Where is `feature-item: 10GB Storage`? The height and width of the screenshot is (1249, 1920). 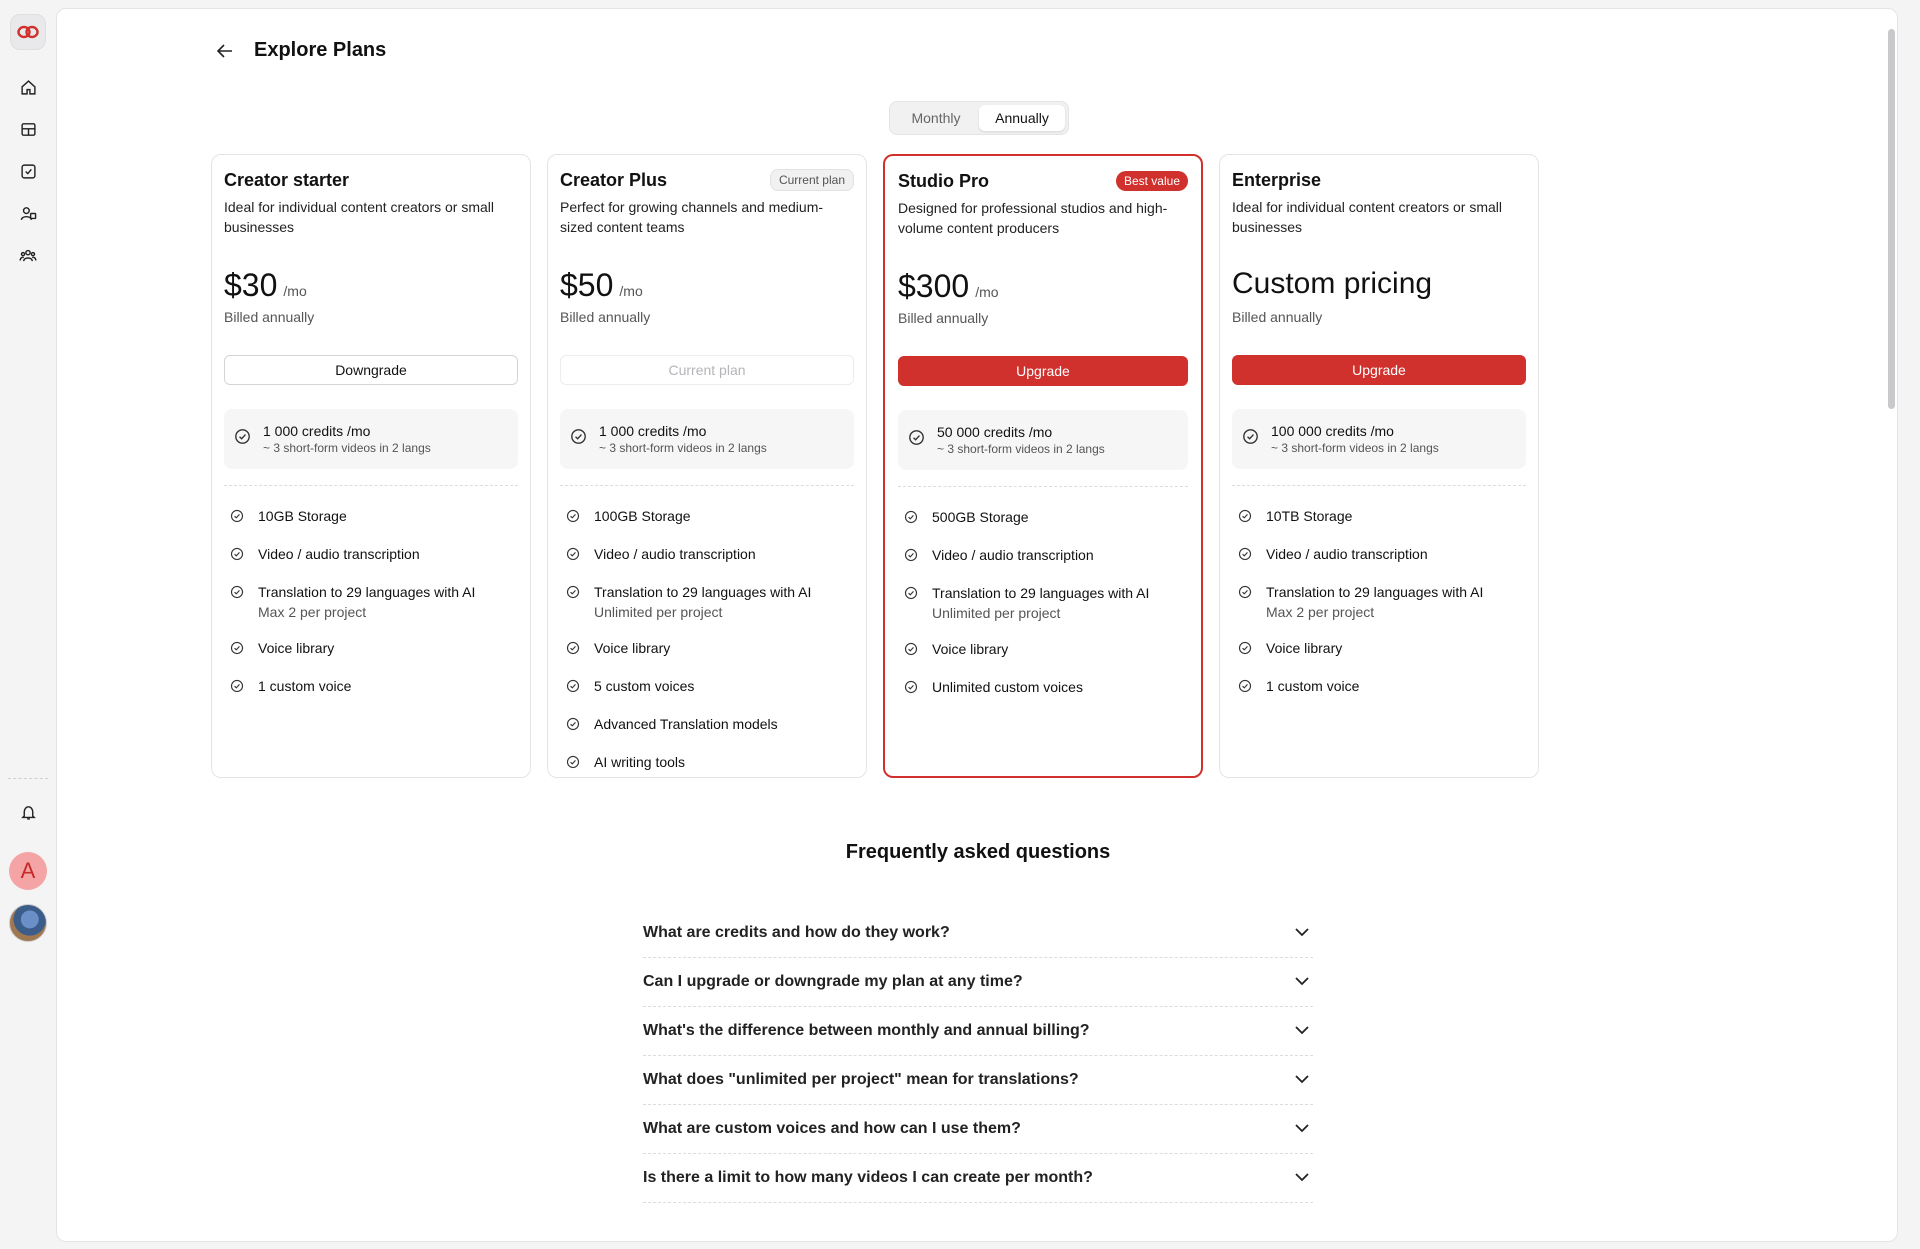 feature-item: 10GB Storage is located at coordinates (371, 517).